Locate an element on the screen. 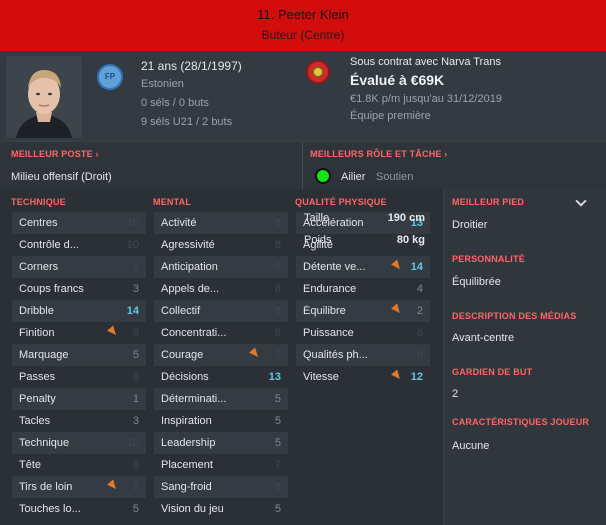  media-description-title: DESCRIPTION DES MÉDIAS is located at coordinates (514, 316).